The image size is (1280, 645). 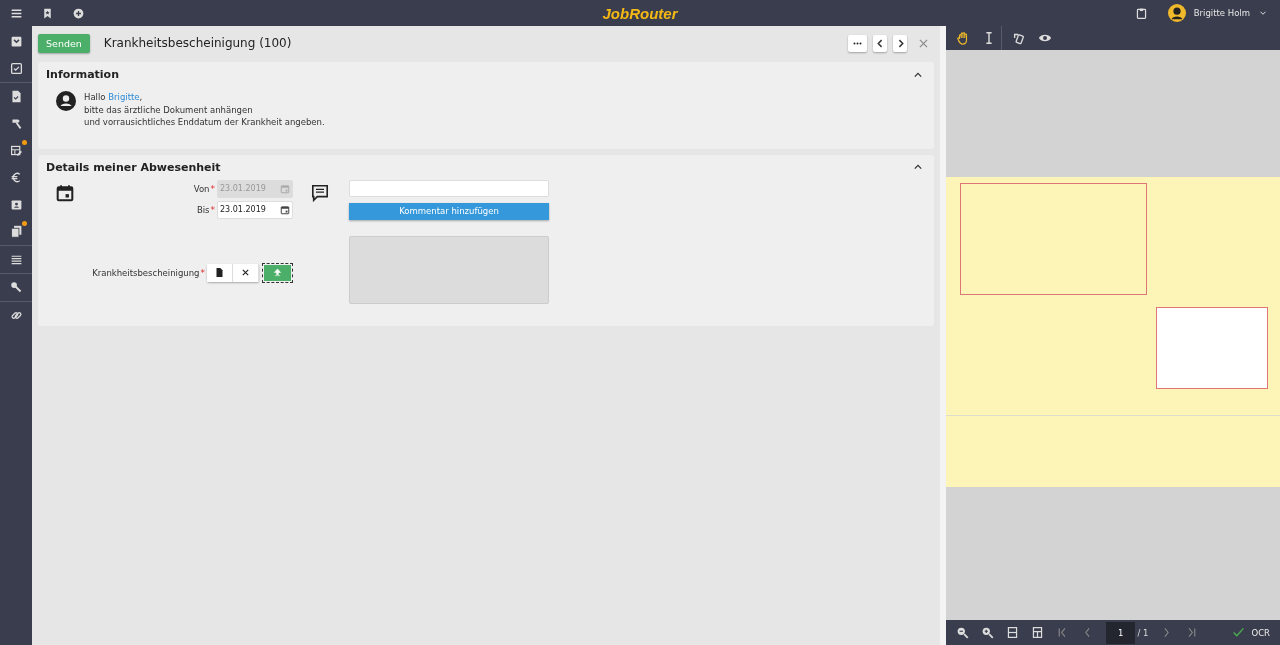 What do you see at coordinates (987, 632) in the screenshot?
I see `zoom-in-icon` at bounding box center [987, 632].